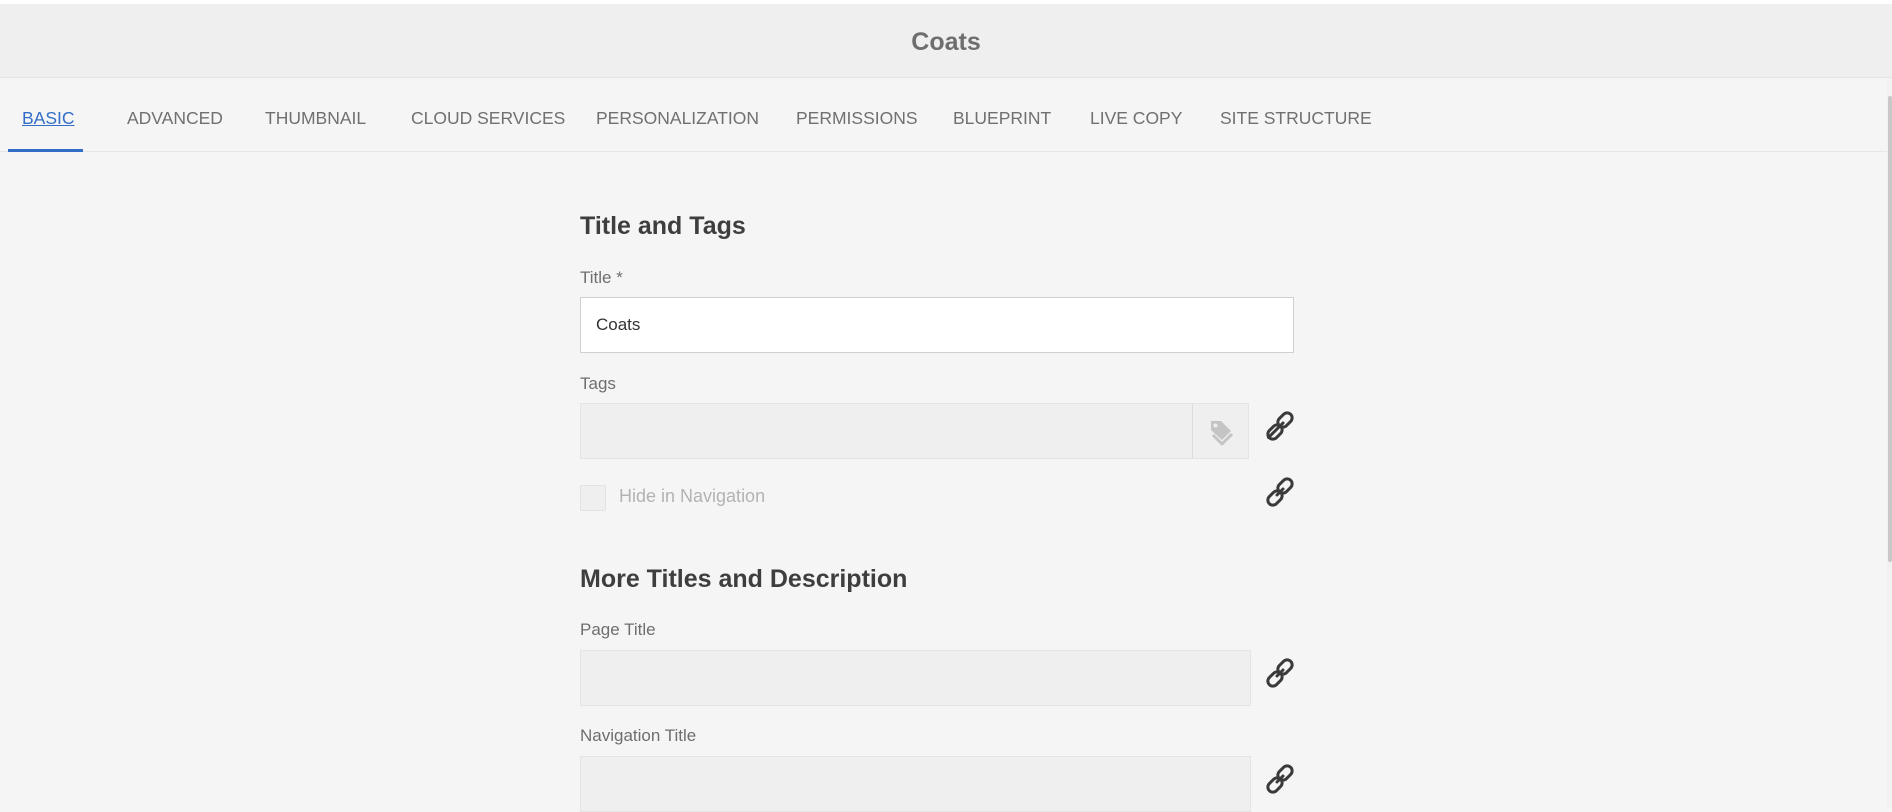 Image resolution: width=1892 pixels, height=812 pixels. I want to click on page-title-field-label: Page Title, so click(618, 629).